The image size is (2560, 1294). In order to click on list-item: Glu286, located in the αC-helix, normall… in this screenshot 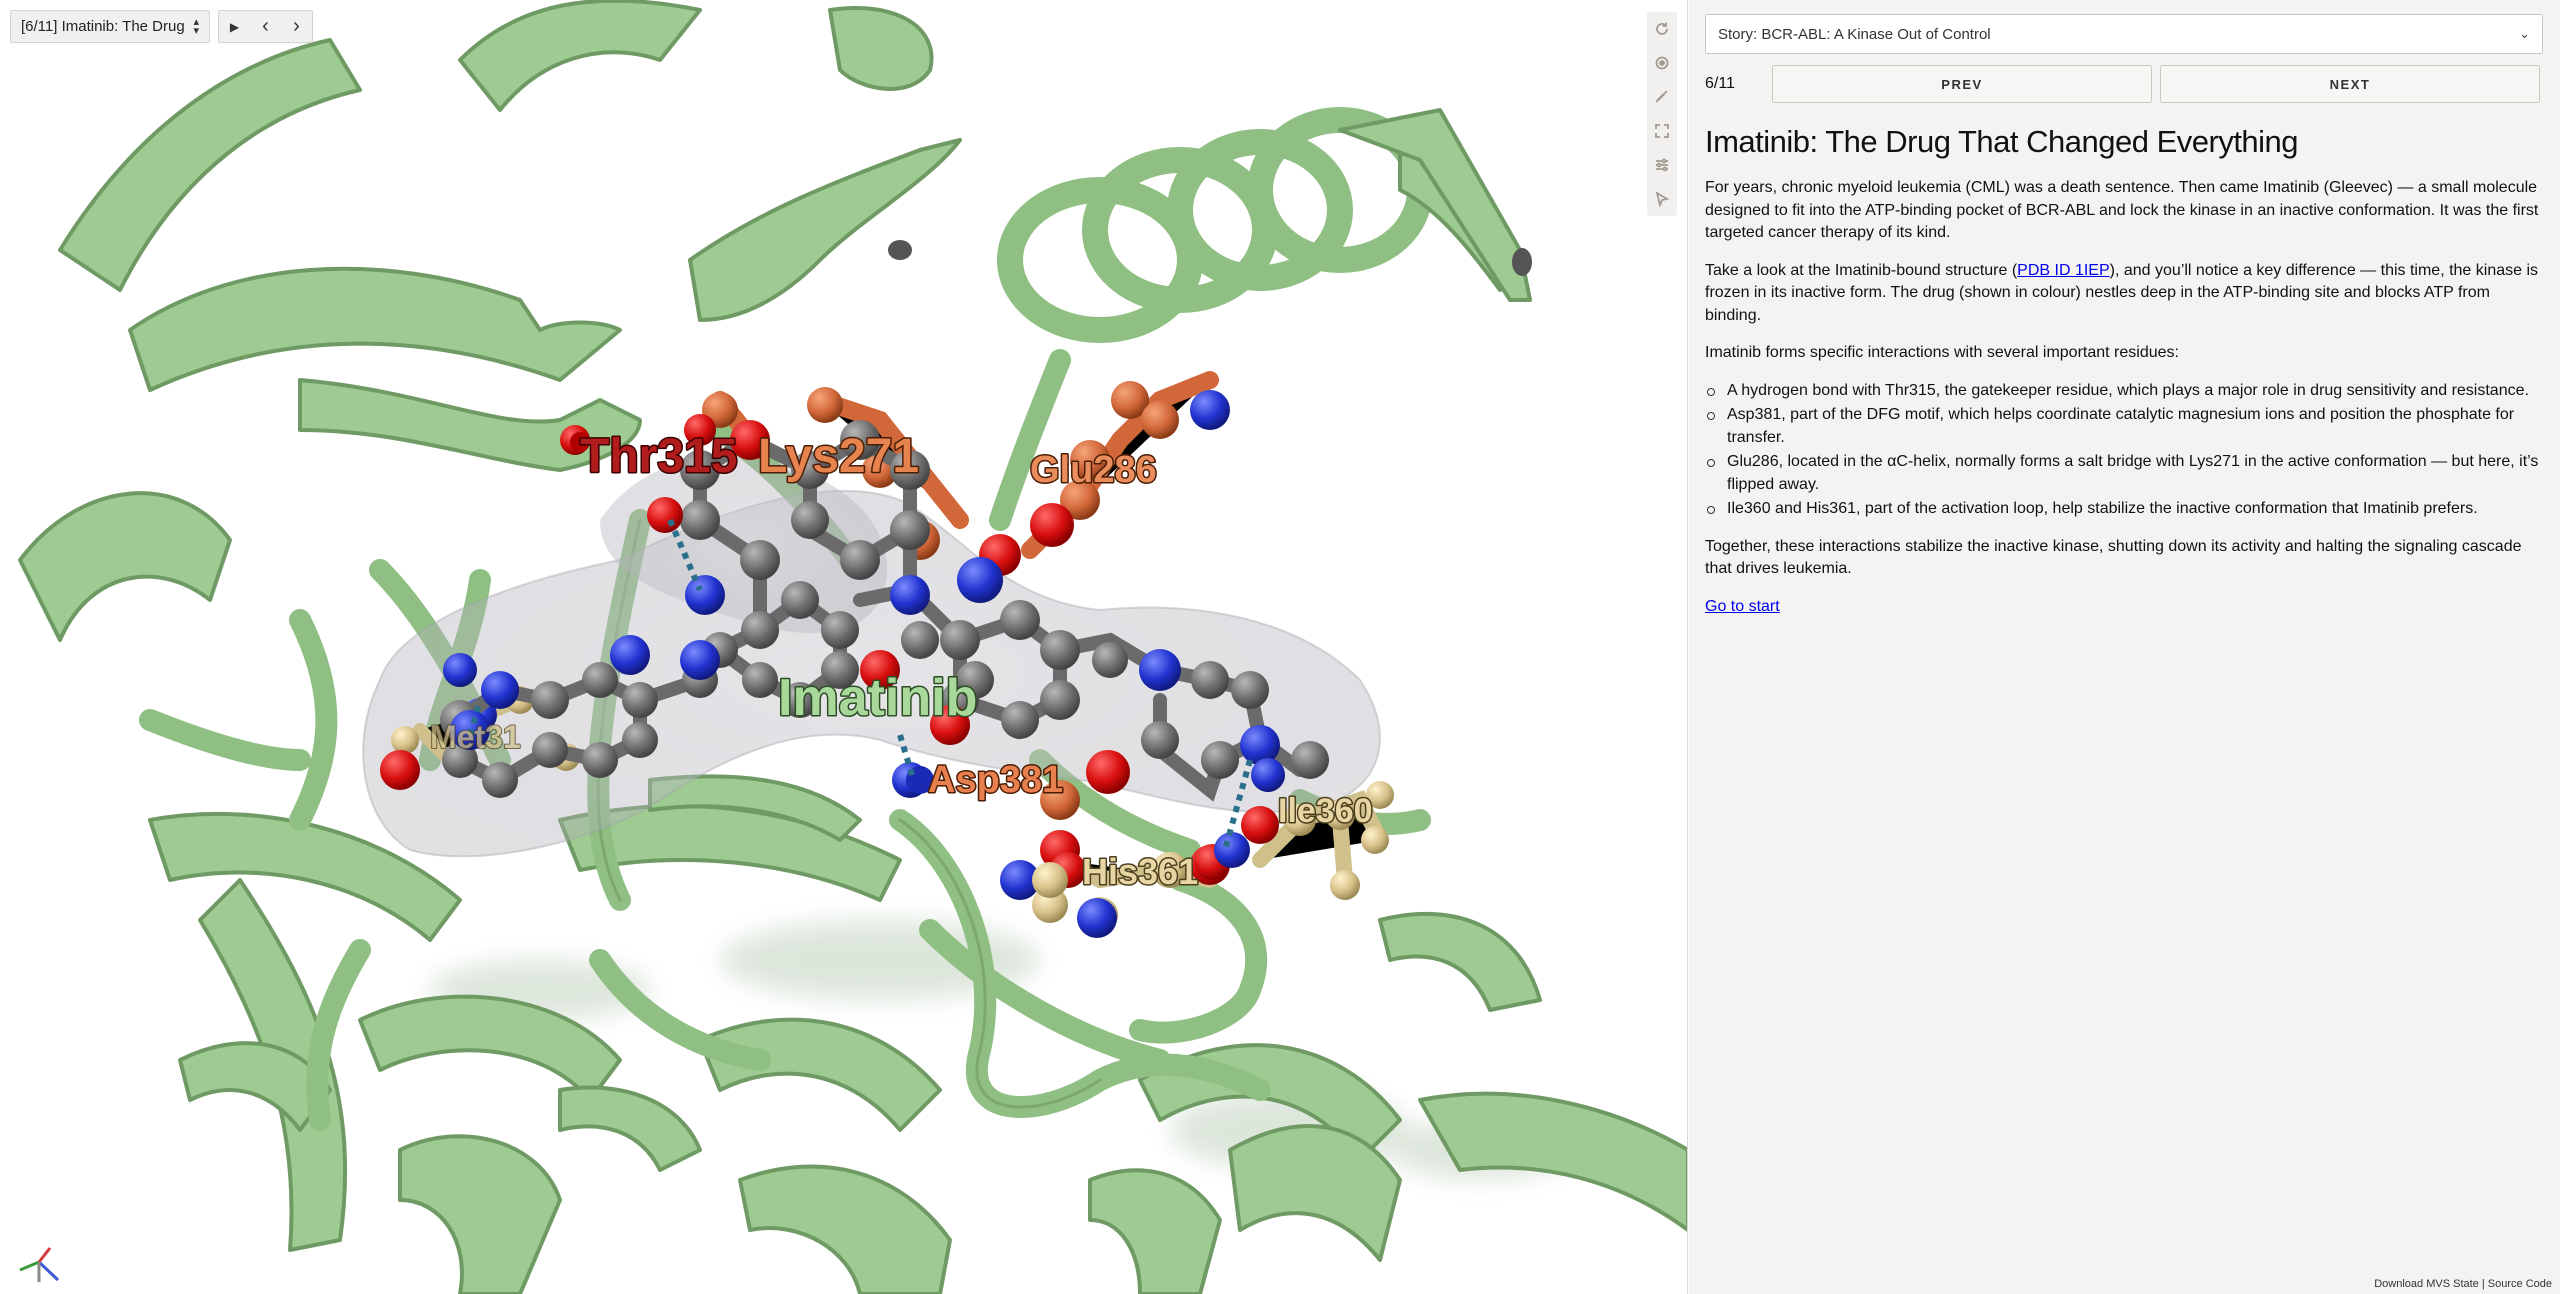, I will do `click(2125, 473)`.